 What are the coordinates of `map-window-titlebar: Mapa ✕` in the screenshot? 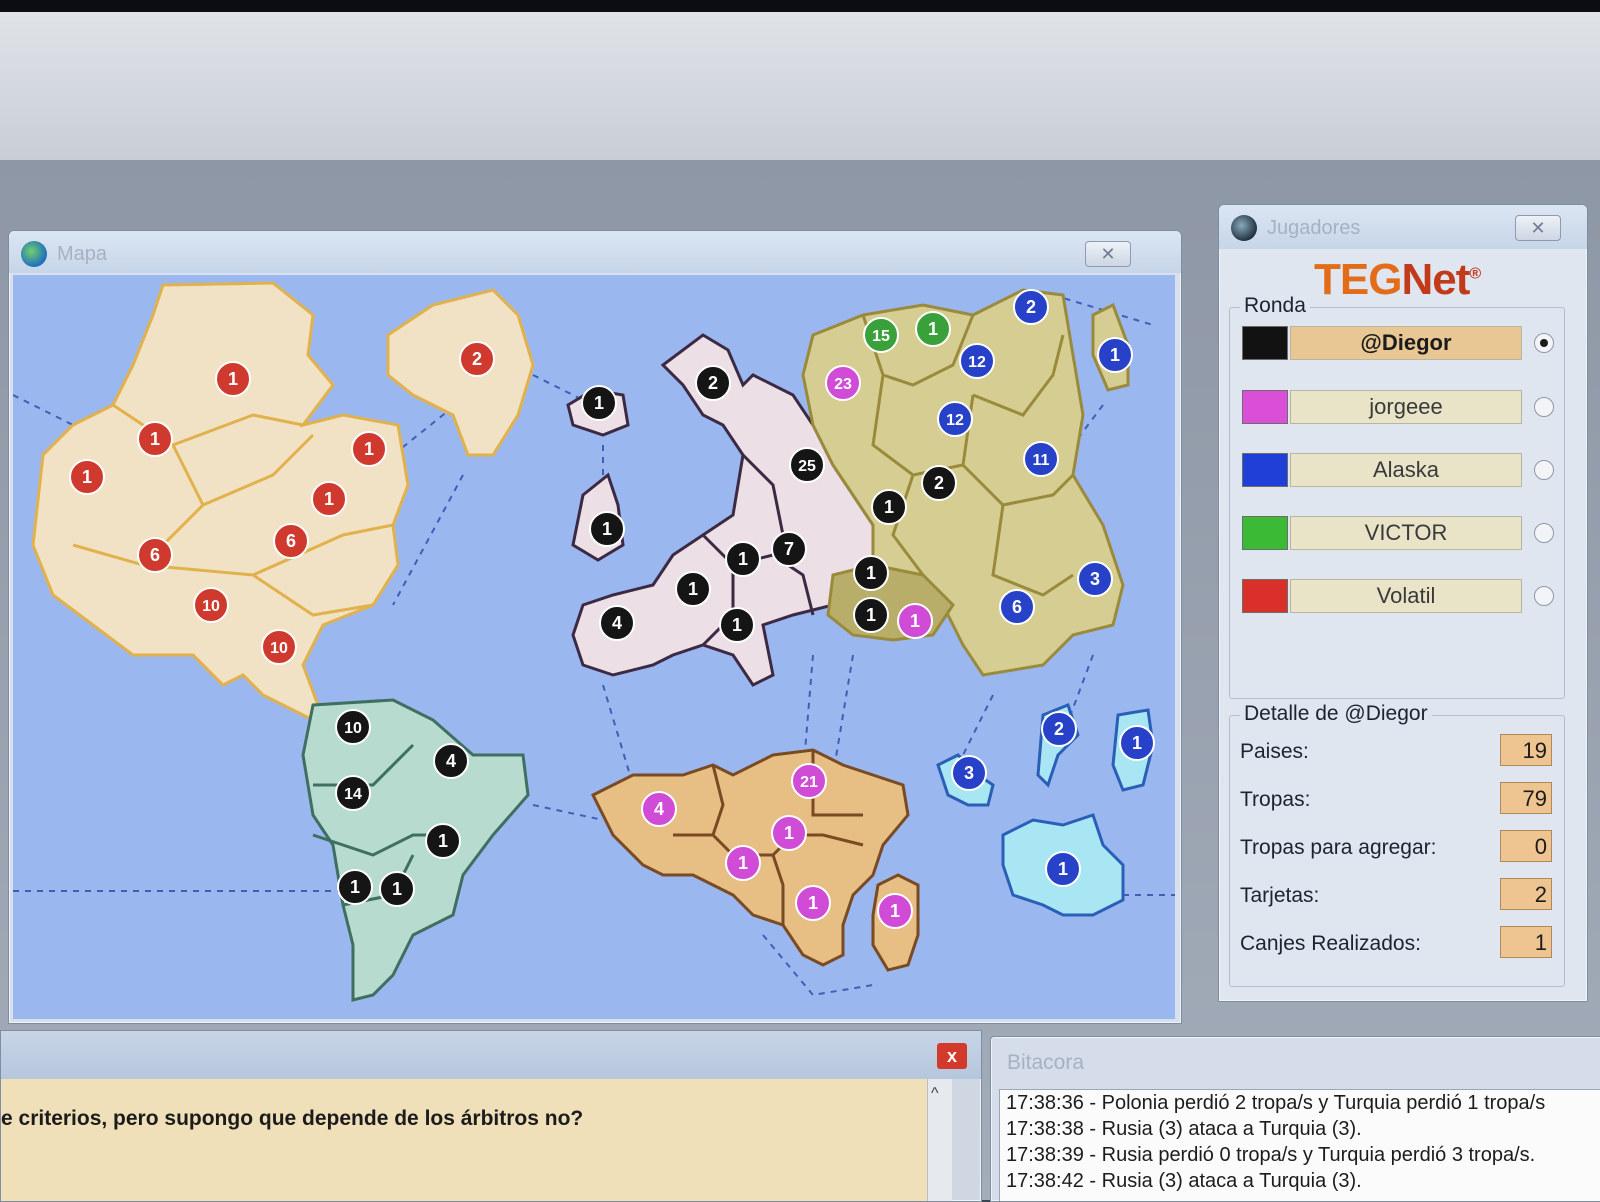 It's located at (595, 252).